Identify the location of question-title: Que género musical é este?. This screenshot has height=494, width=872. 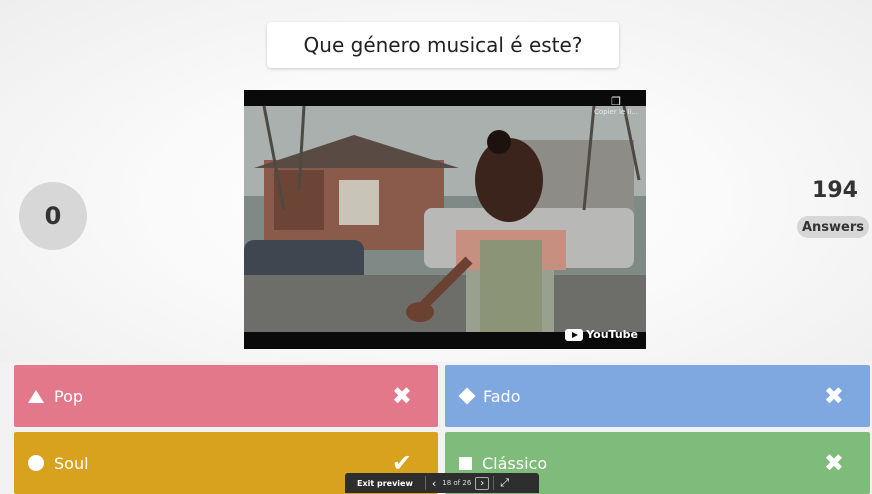
(443, 45).